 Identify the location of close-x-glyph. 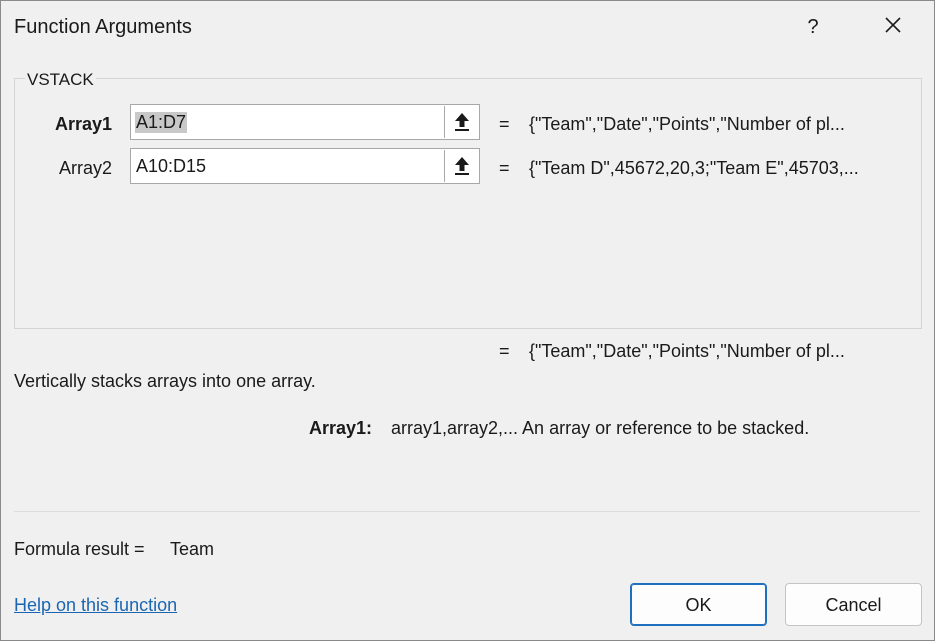
(893, 25).